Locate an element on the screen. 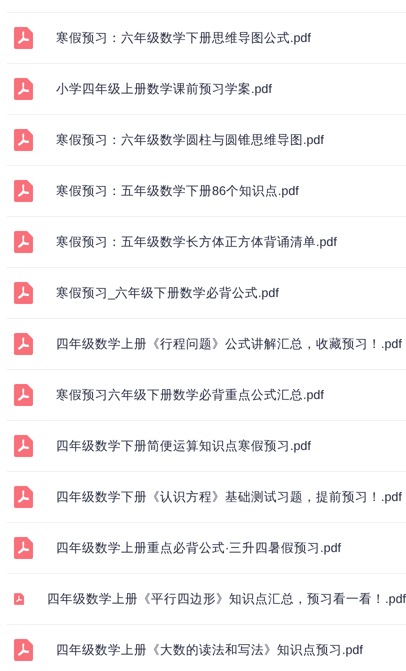 The width and height of the screenshot is (406, 671). file-name: 寒假预习：五年级数学长方体正方体背诵清单.pdf is located at coordinates (196, 242).